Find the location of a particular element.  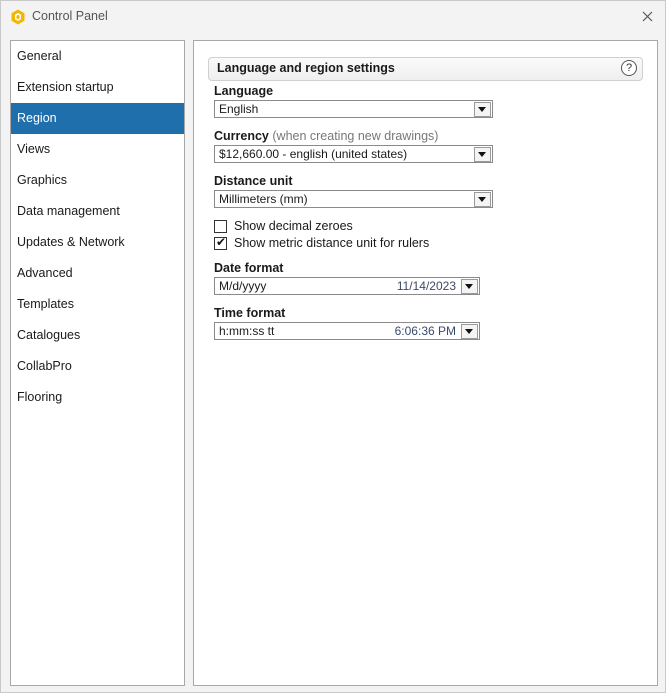

language-label: Language is located at coordinates (244, 91).